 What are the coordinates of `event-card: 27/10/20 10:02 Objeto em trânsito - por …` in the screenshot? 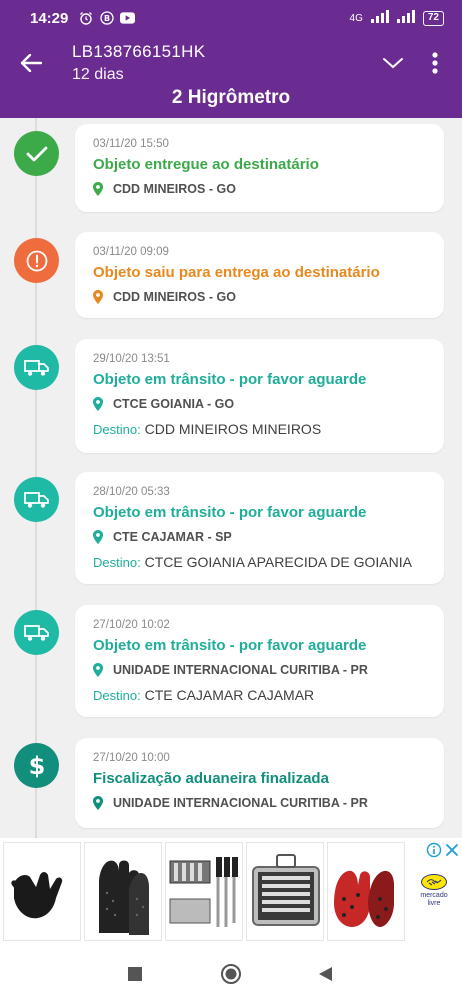 It's located at (259, 661).